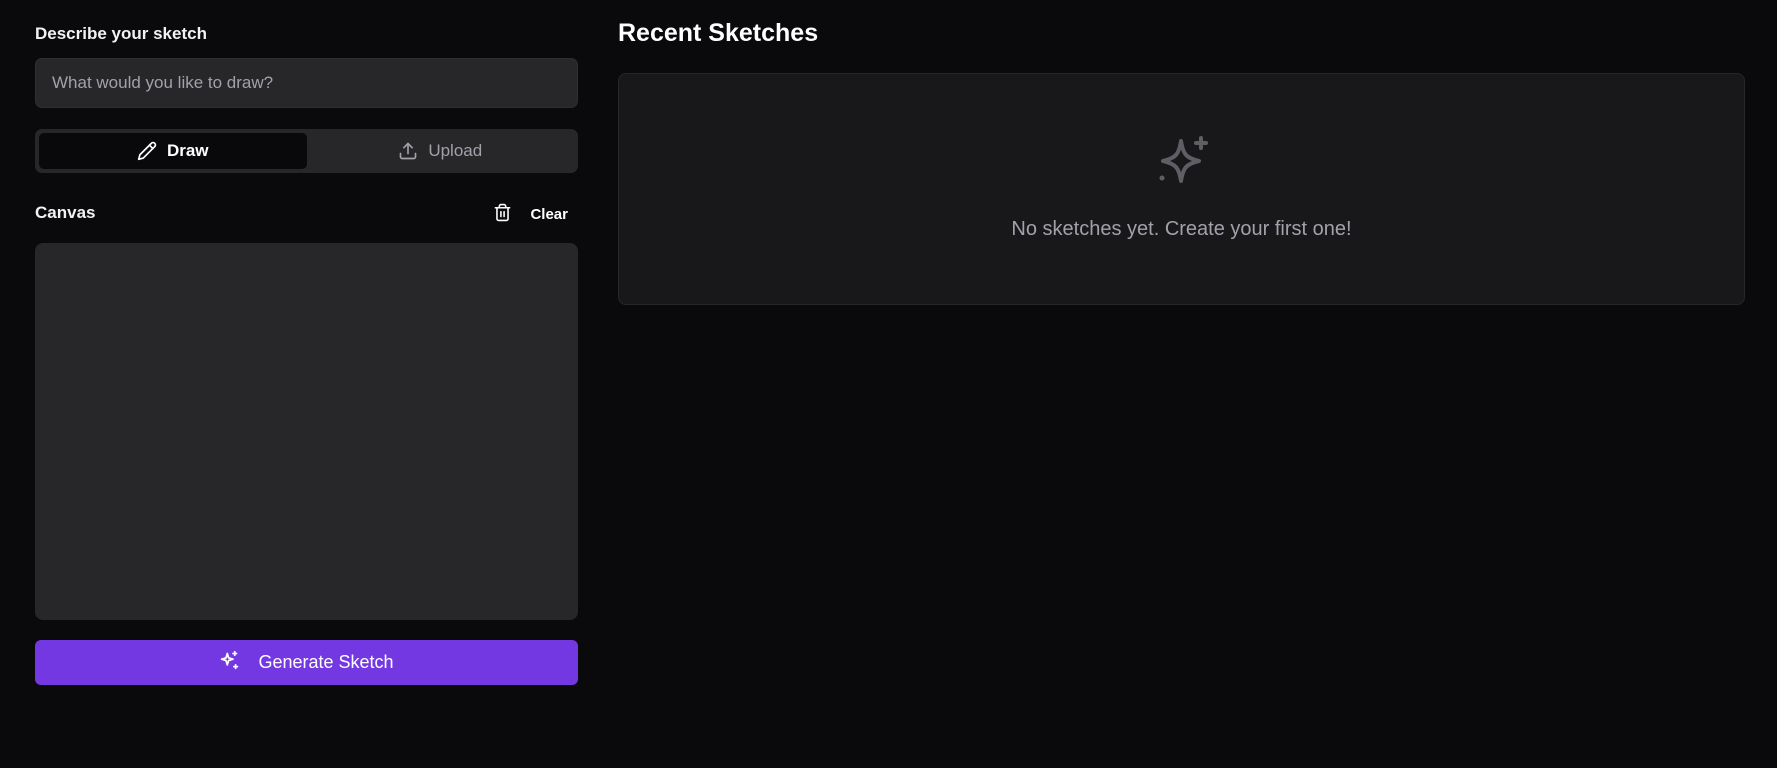 This screenshot has width=1777, height=768. What do you see at coordinates (408, 151) in the screenshot?
I see `upload-icon` at bounding box center [408, 151].